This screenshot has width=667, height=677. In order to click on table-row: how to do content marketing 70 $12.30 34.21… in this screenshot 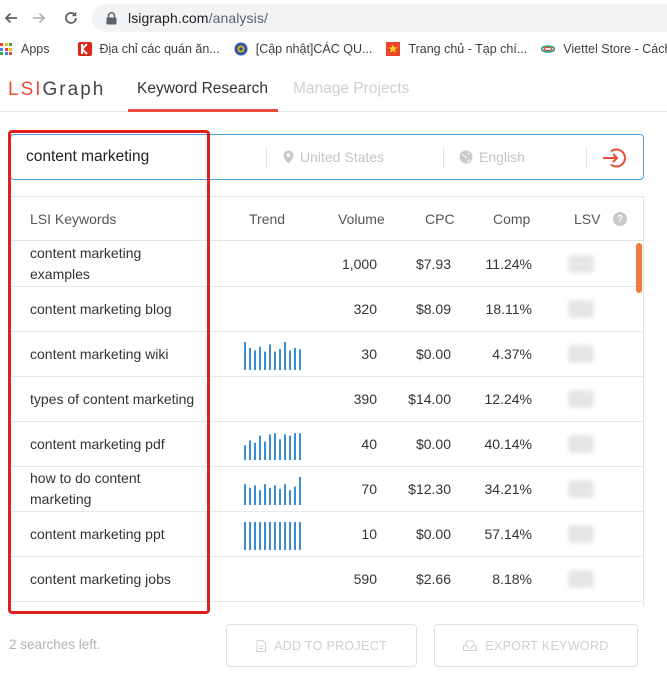, I will do `click(327, 489)`.